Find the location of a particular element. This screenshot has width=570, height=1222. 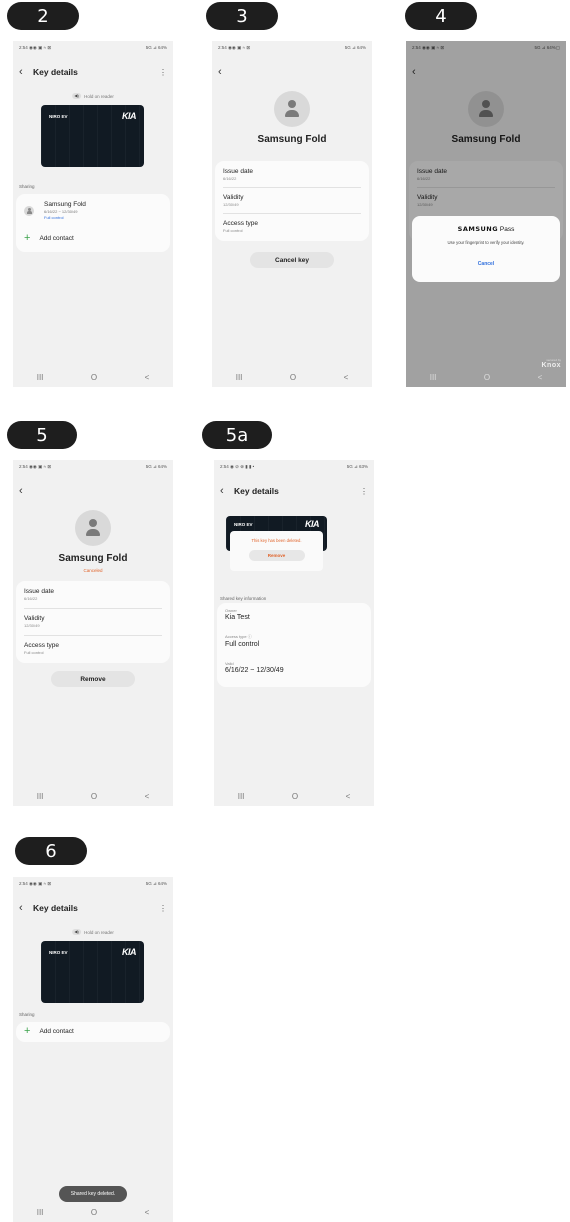

dialog-cancel-button: Cancel is located at coordinates (486, 264).